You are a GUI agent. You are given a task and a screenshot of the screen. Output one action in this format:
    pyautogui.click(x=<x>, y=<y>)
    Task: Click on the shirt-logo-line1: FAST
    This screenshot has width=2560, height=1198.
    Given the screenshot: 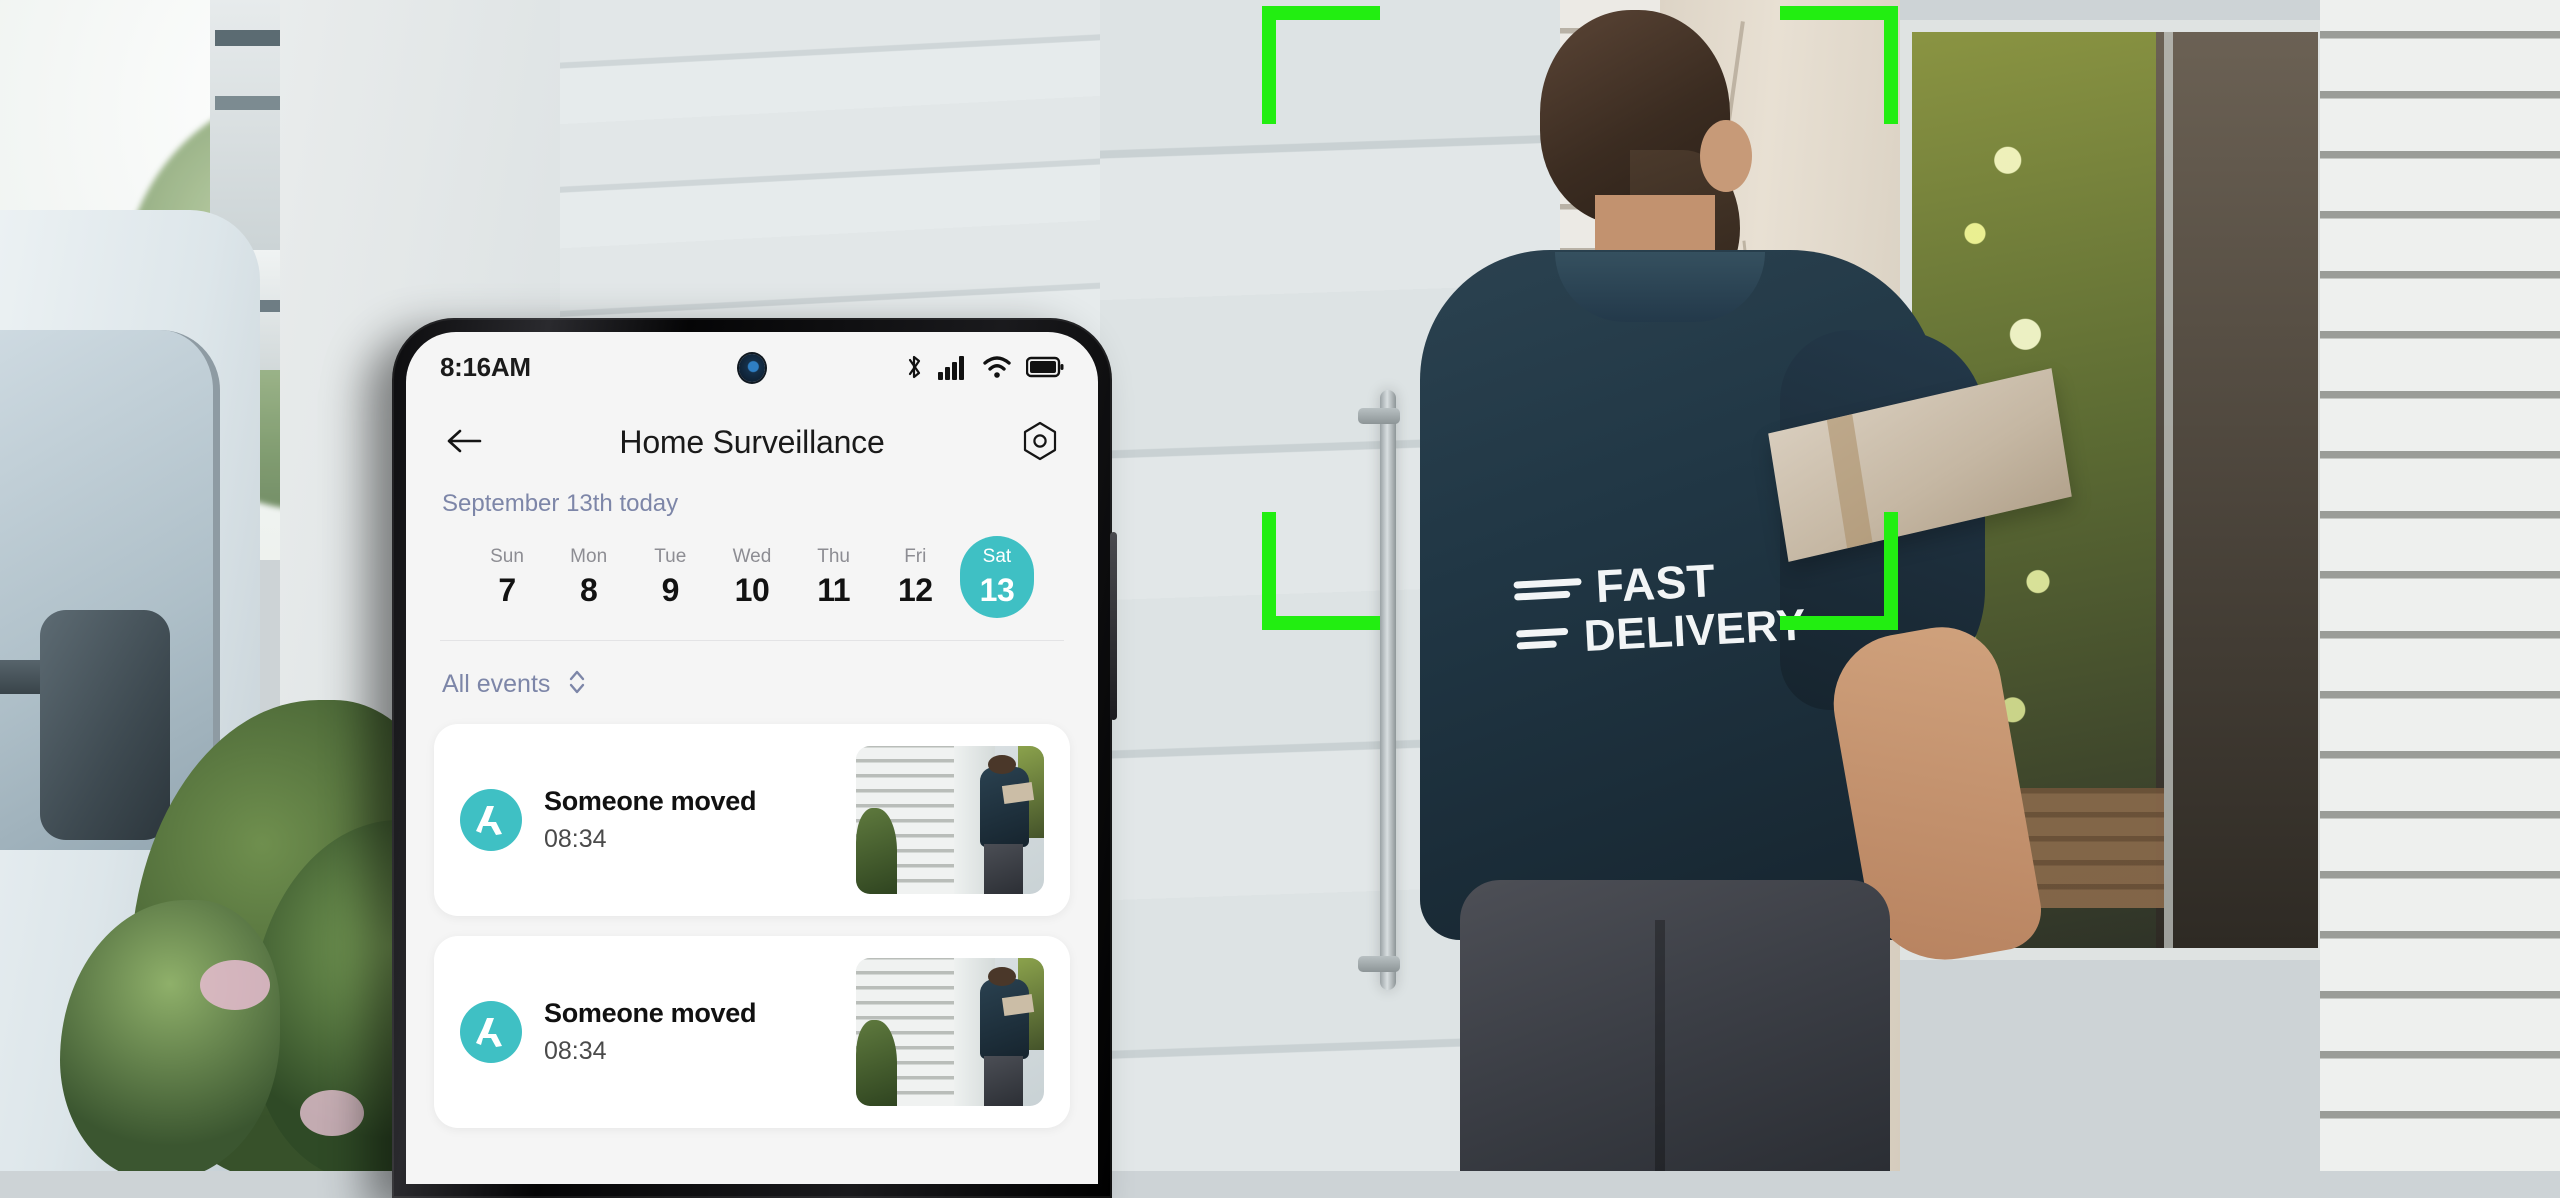 What is the action you would take?
    pyautogui.click(x=1656, y=584)
    